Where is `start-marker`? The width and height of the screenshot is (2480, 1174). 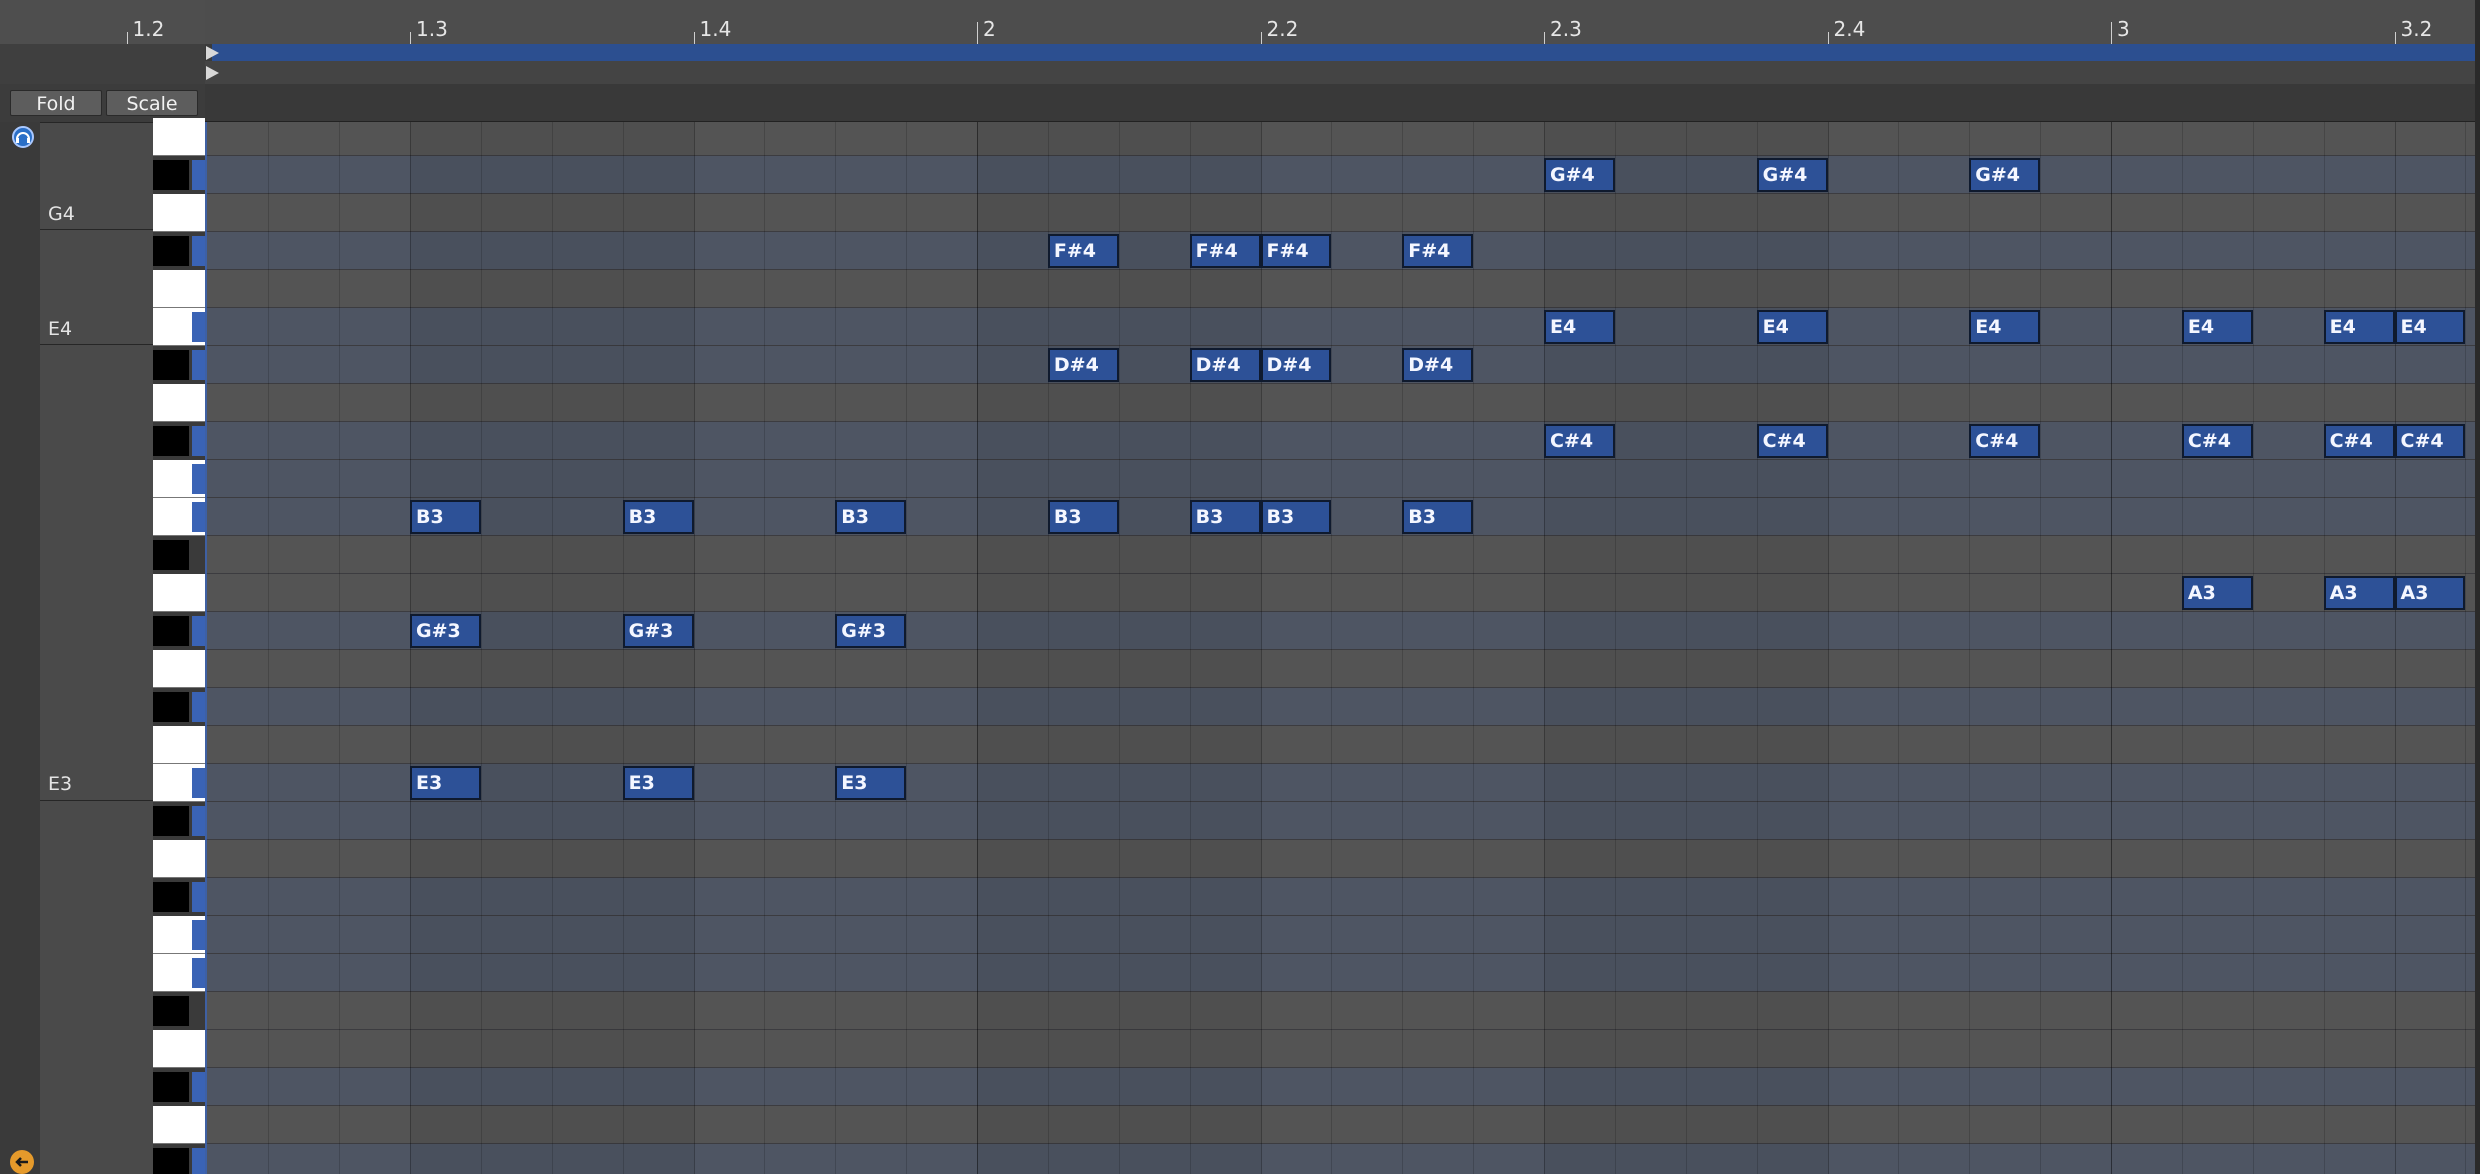 start-marker is located at coordinates (212, 73).